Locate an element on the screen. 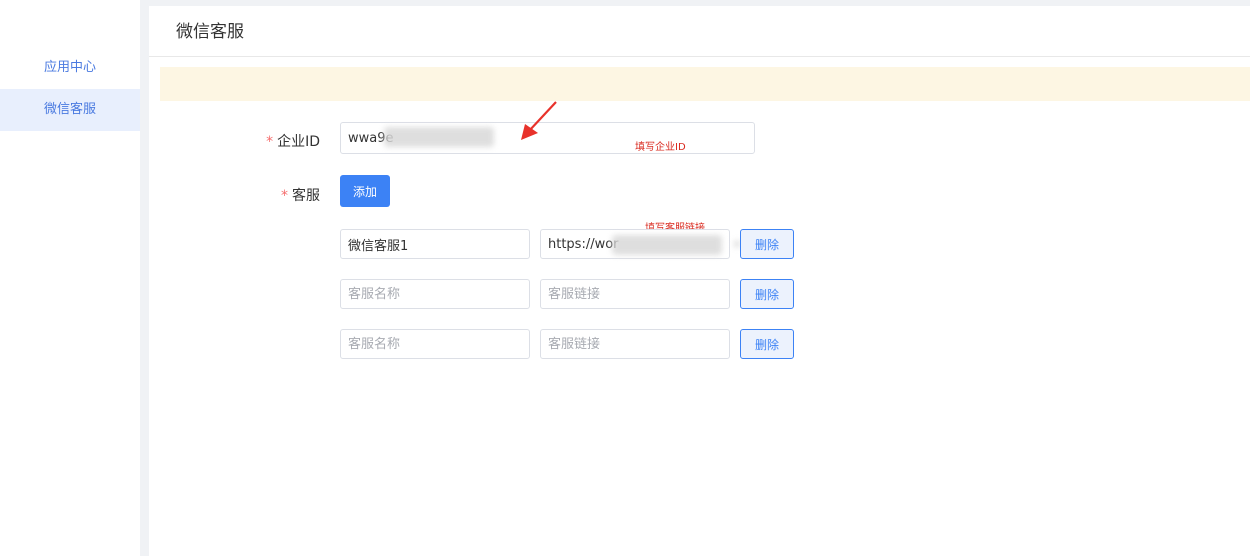  sidebar-item-label: 微信客服 is located at coordinates (69, 109).